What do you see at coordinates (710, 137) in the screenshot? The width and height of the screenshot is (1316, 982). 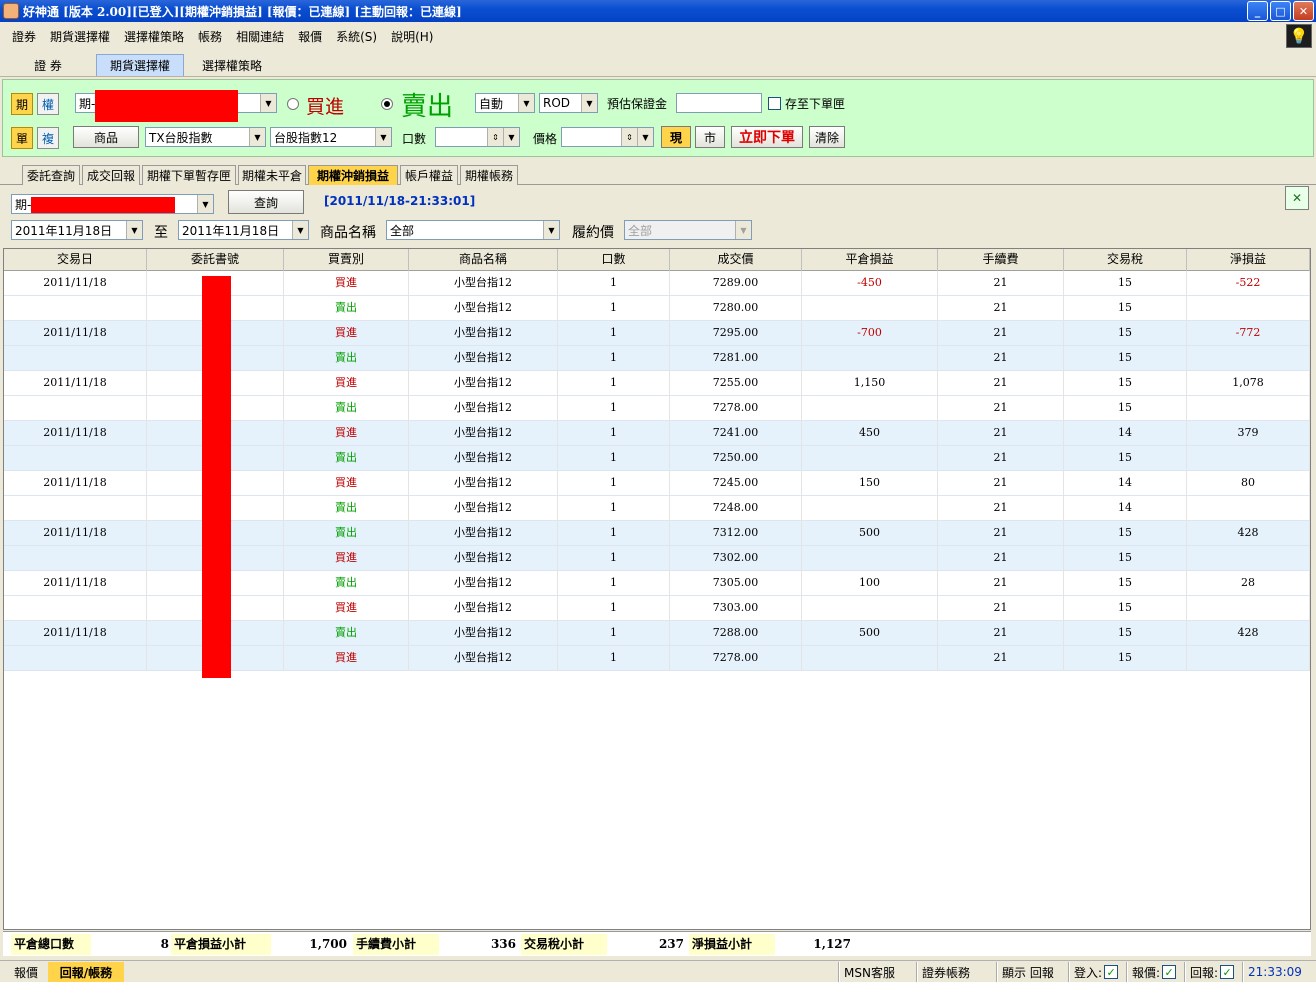 I see `market-price-button: 市` at bounding box center [710, 137].